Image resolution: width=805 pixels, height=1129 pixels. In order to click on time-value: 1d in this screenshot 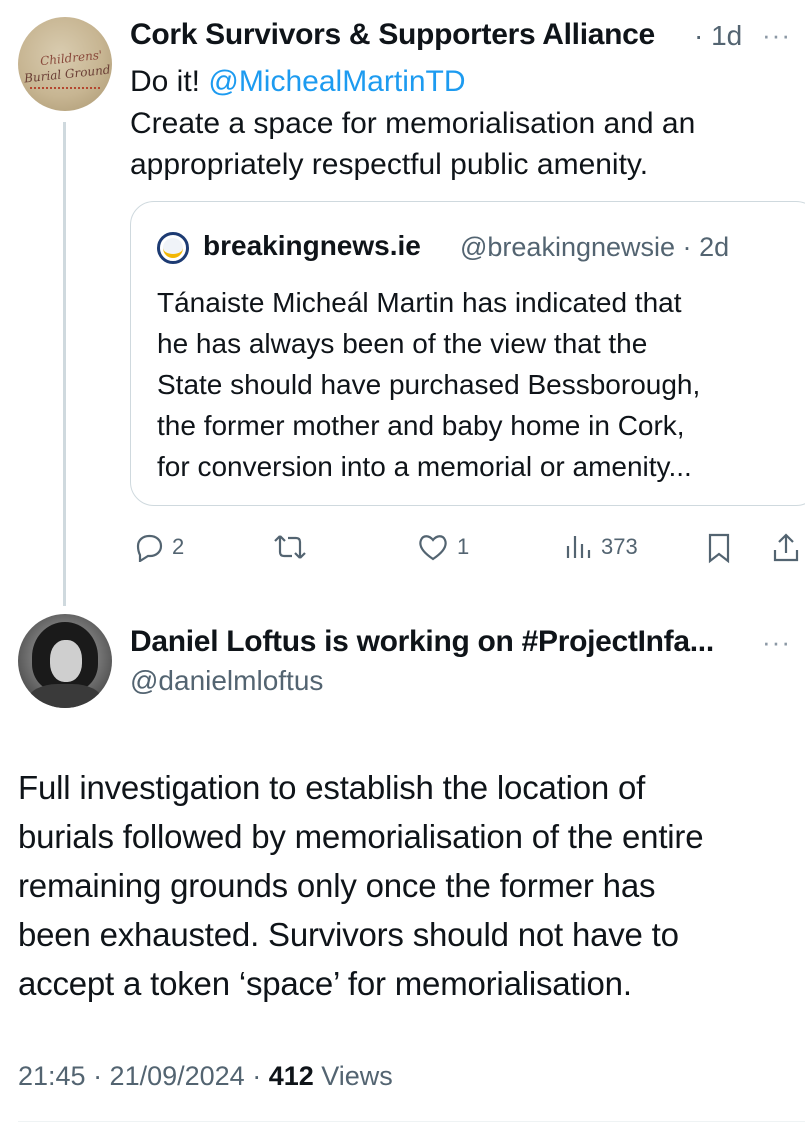, I will do `click(726, 35)`.